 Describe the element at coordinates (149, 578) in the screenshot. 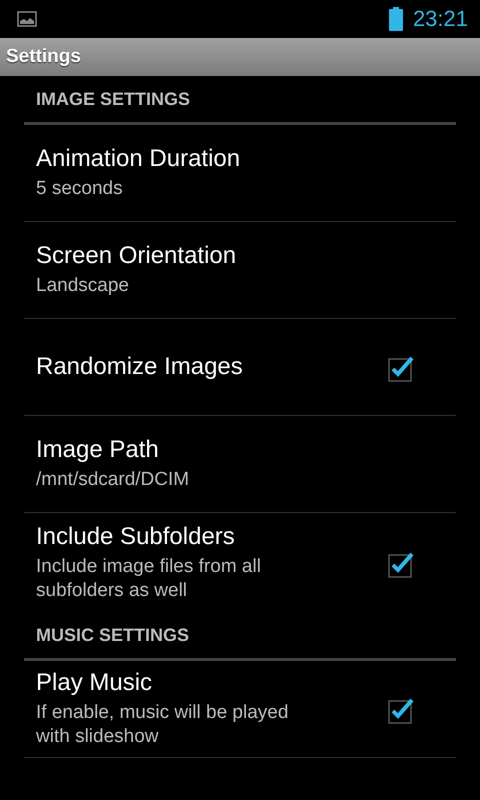

I see `item-summary: Include image files from all subfolders as well` at that location.